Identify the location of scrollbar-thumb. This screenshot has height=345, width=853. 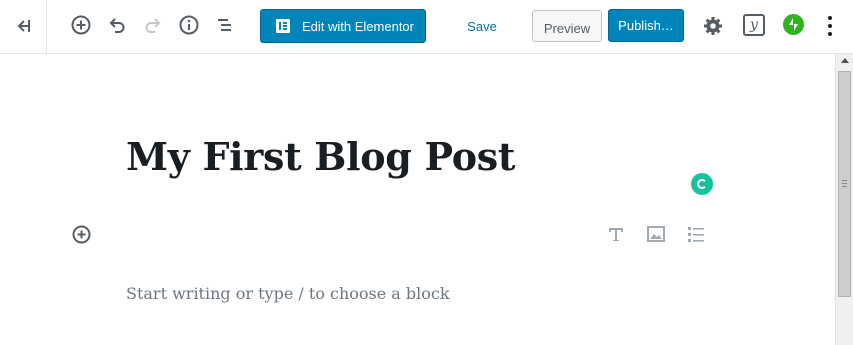
(844, 184).